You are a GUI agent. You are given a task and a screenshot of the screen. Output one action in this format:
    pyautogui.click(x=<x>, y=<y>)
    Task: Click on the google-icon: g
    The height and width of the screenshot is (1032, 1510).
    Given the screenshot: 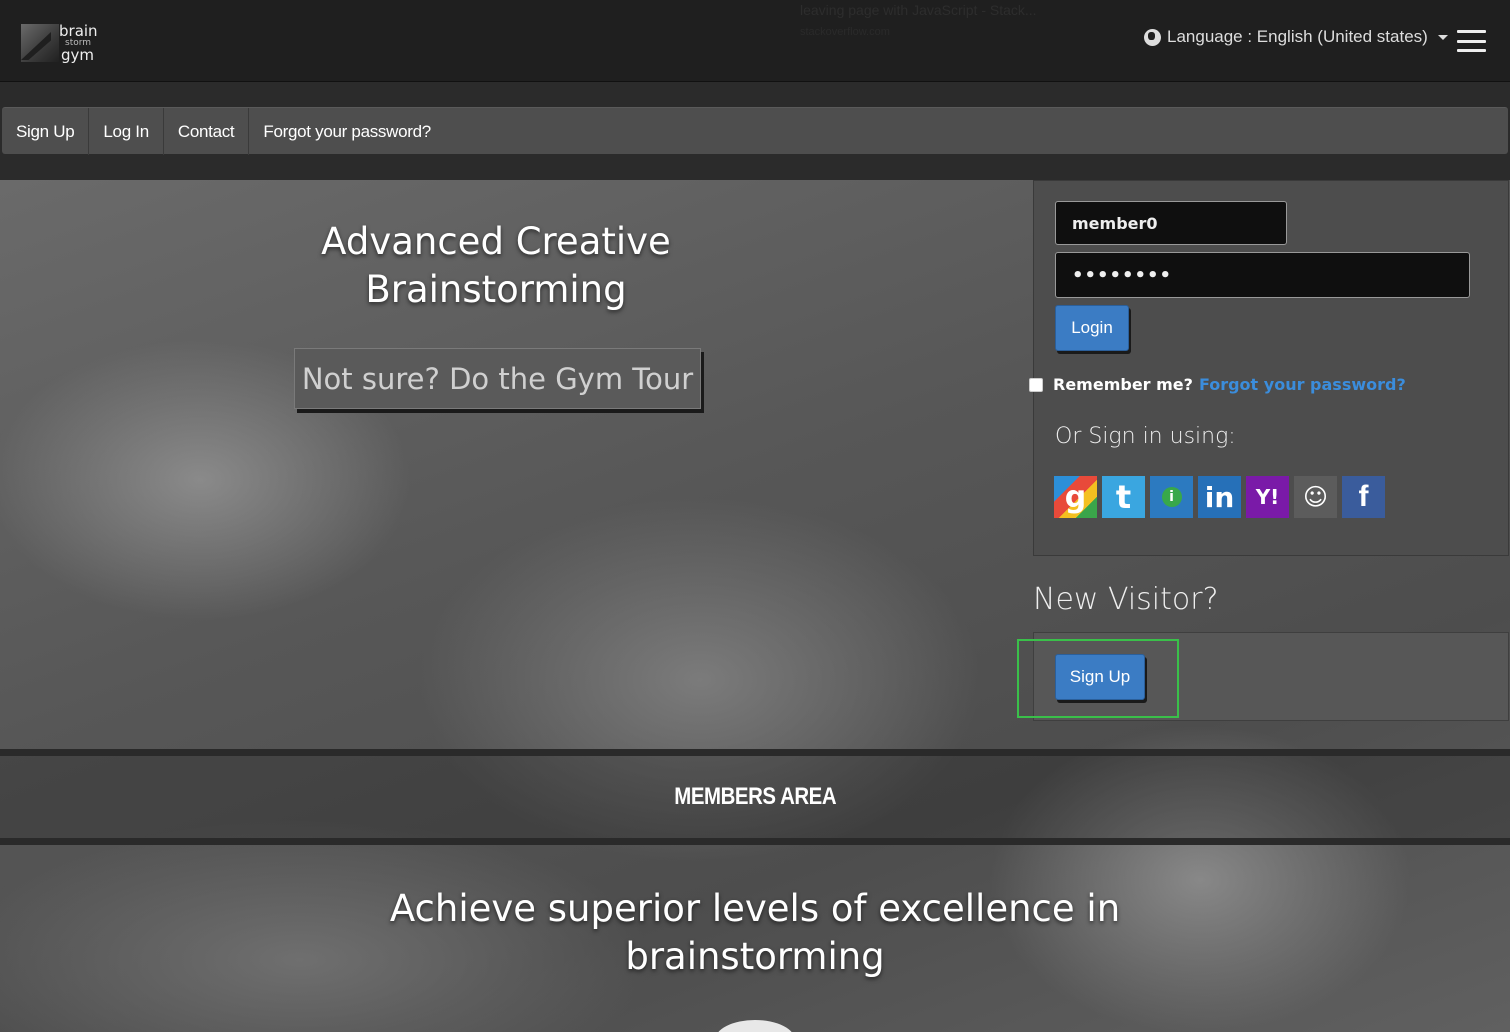 What is the action you would take?
    pyautogui.click(x=1075, y=497)
    